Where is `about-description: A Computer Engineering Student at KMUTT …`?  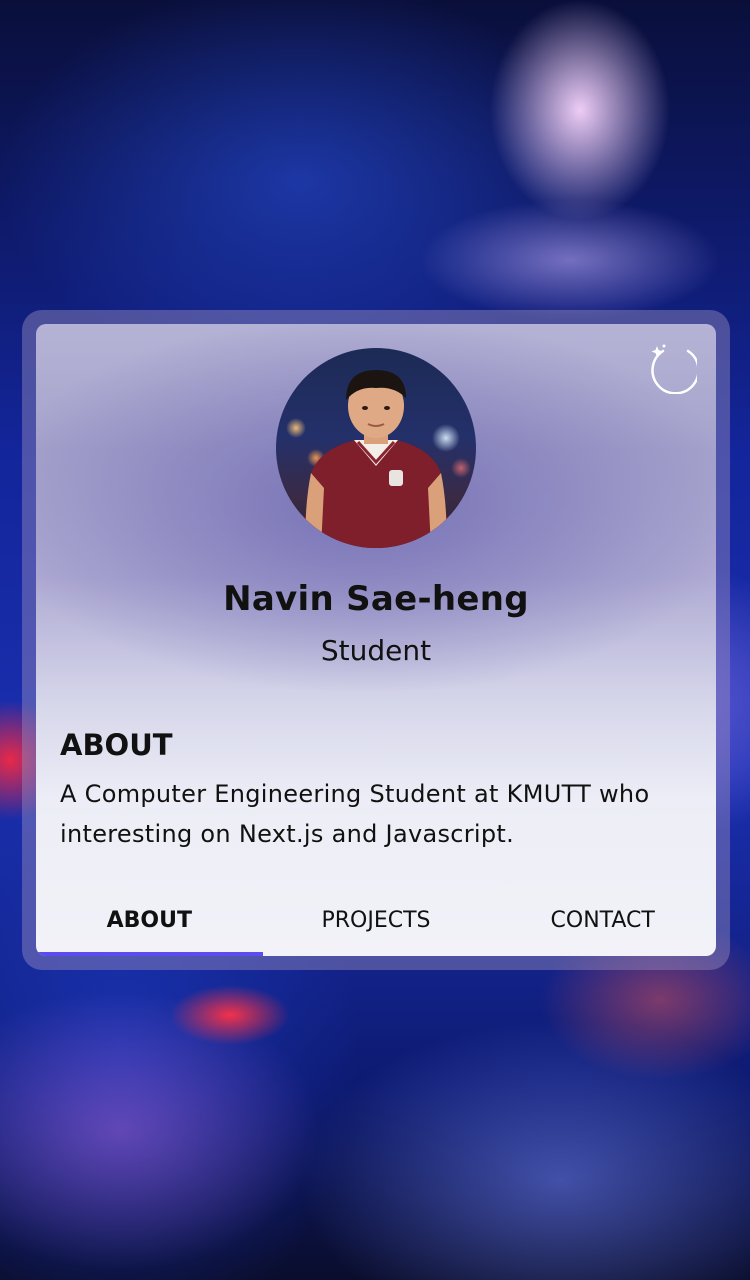
about-description: A Computer Engineering Student at KMUTT … is located at coordinates (355, 814).